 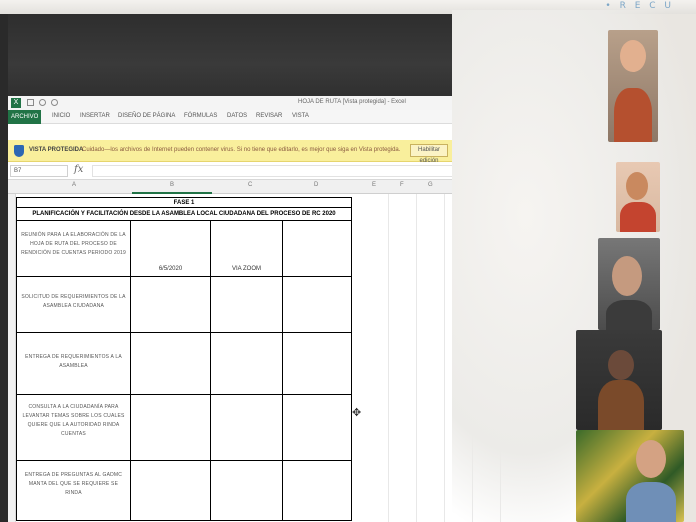 What do you see at coordinates (374, 185) in the screenshot?
I see `column-header-e: E` at bounding box center [374, 185].